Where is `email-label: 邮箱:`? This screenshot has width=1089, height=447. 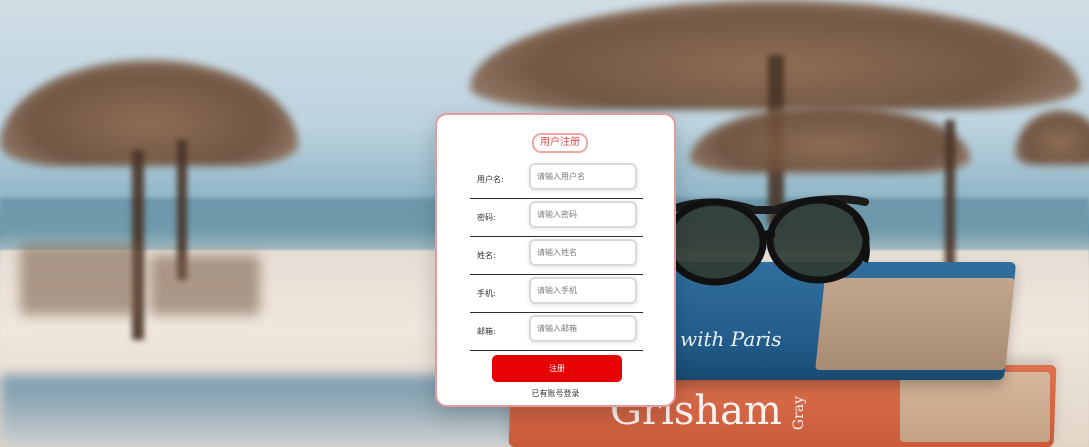 email-label: 邮箱: is located at coordinates (486, 331).